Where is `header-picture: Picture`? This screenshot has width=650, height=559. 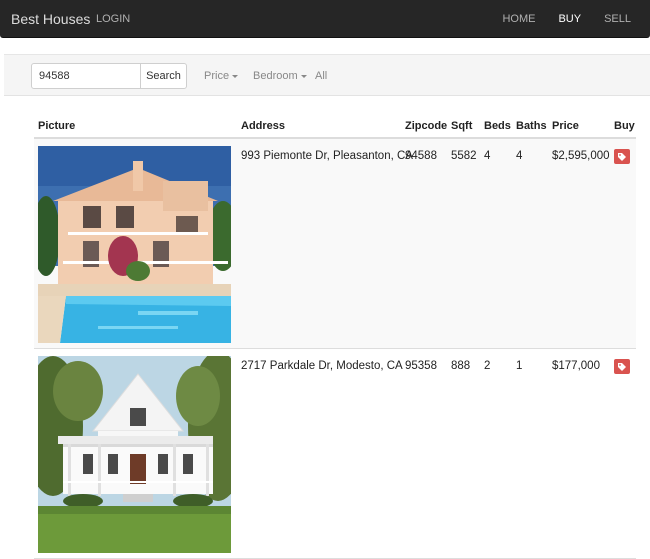 header-picture: Picture is located at coordinates (57, 126).